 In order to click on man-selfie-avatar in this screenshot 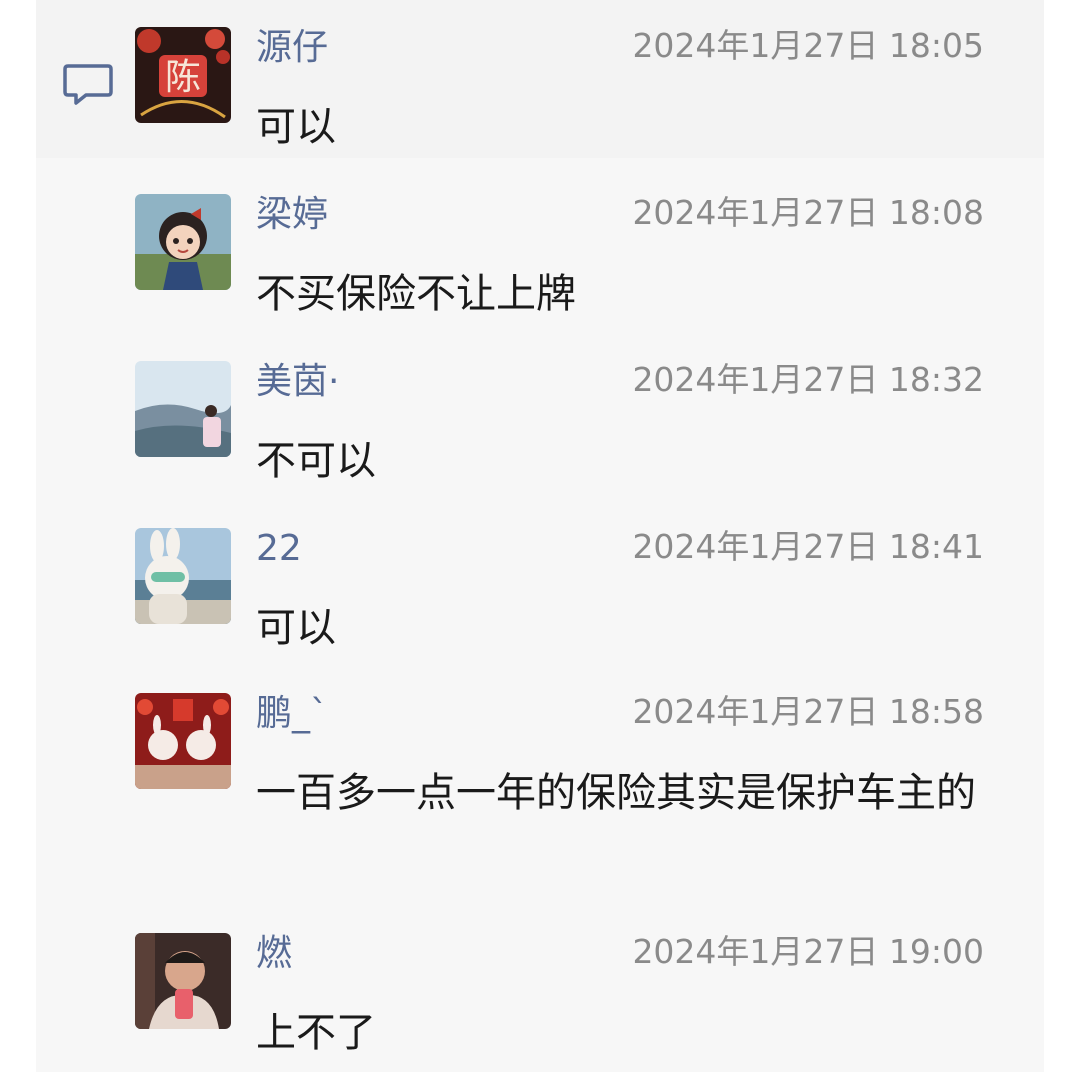, I will do `click(183, 981)`.